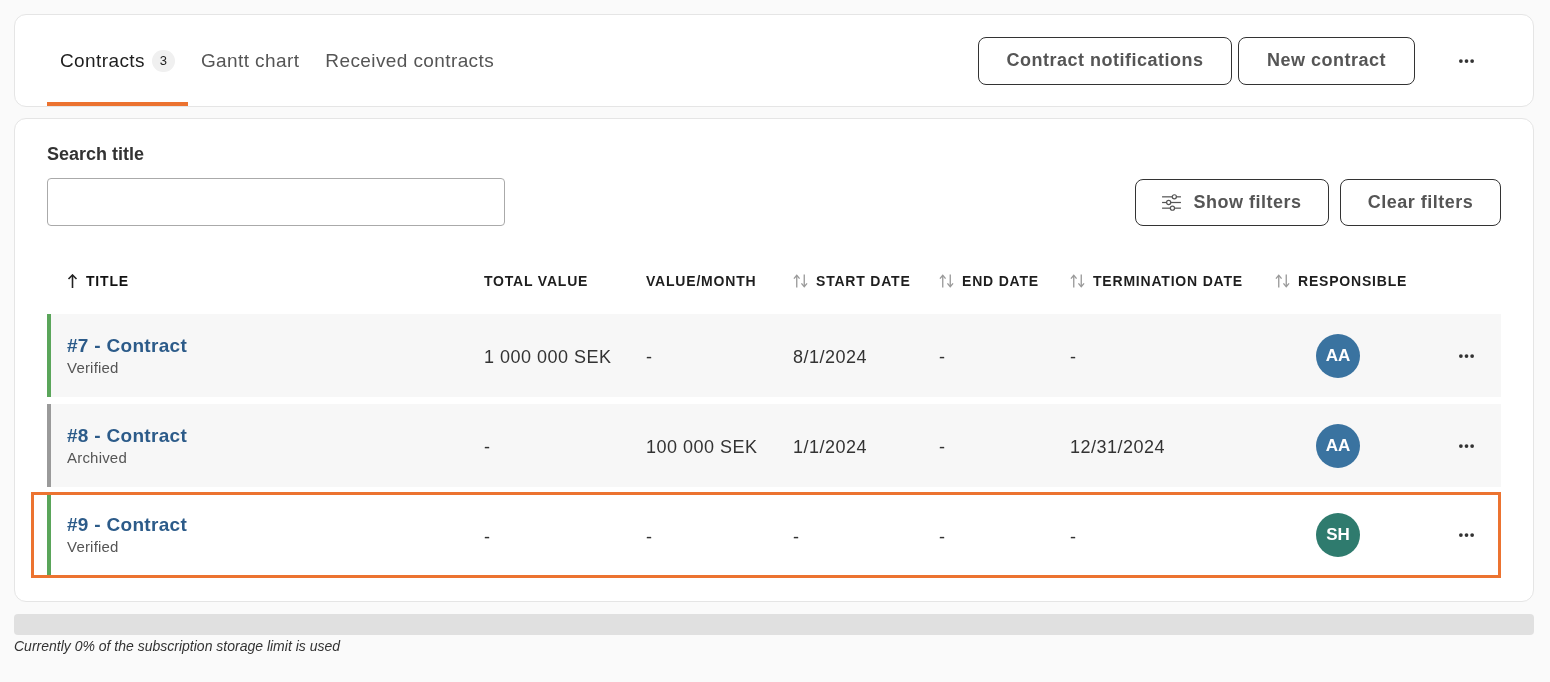 This screenshot has height=682, width=1550. Describe the element at coordinates (702, 447) in the screenshot. I see `table-cell-text: 100 000 SEK` at that location.